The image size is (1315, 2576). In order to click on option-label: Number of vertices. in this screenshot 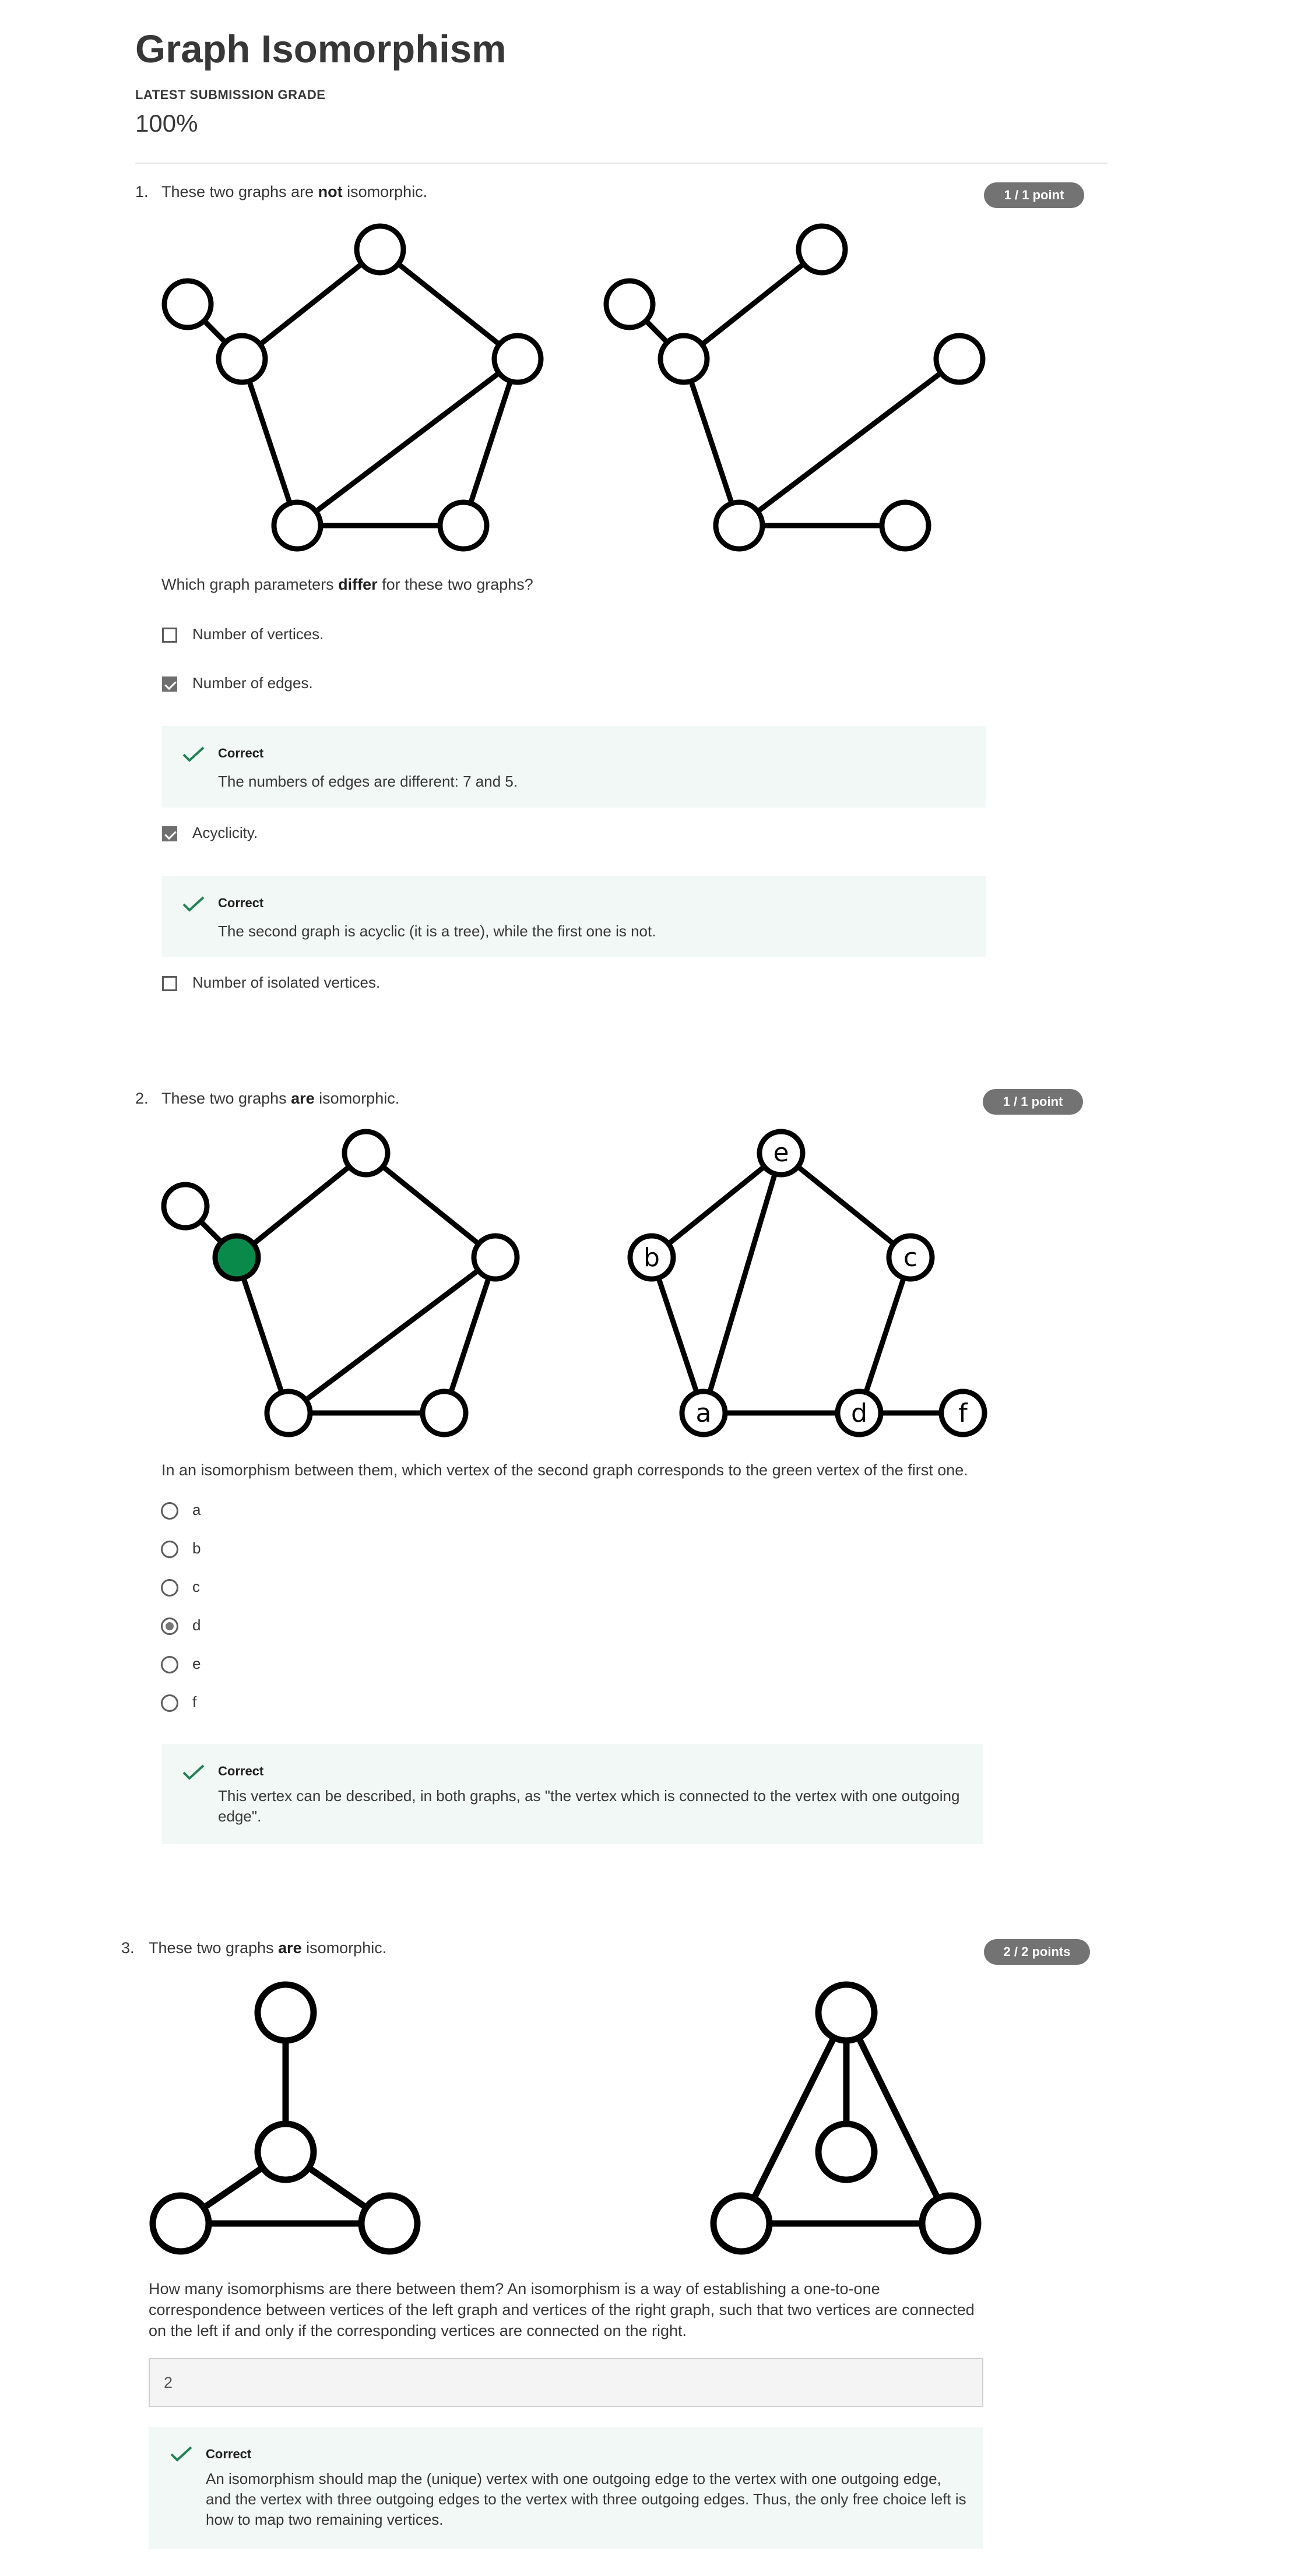, I will do `click(258, 634)`.